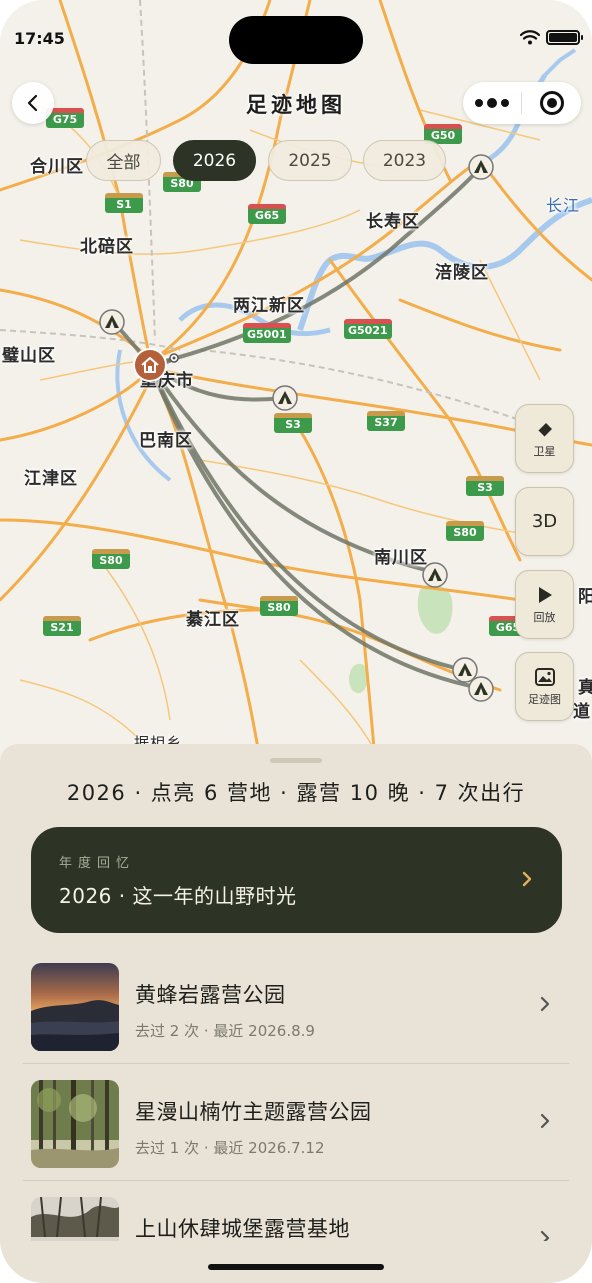  Describe the element at coordinates (225, 1031) in the screenshot. I see `campsite-visit-meta: 去过 2 次 · 最近 2026.8.9` at that location.